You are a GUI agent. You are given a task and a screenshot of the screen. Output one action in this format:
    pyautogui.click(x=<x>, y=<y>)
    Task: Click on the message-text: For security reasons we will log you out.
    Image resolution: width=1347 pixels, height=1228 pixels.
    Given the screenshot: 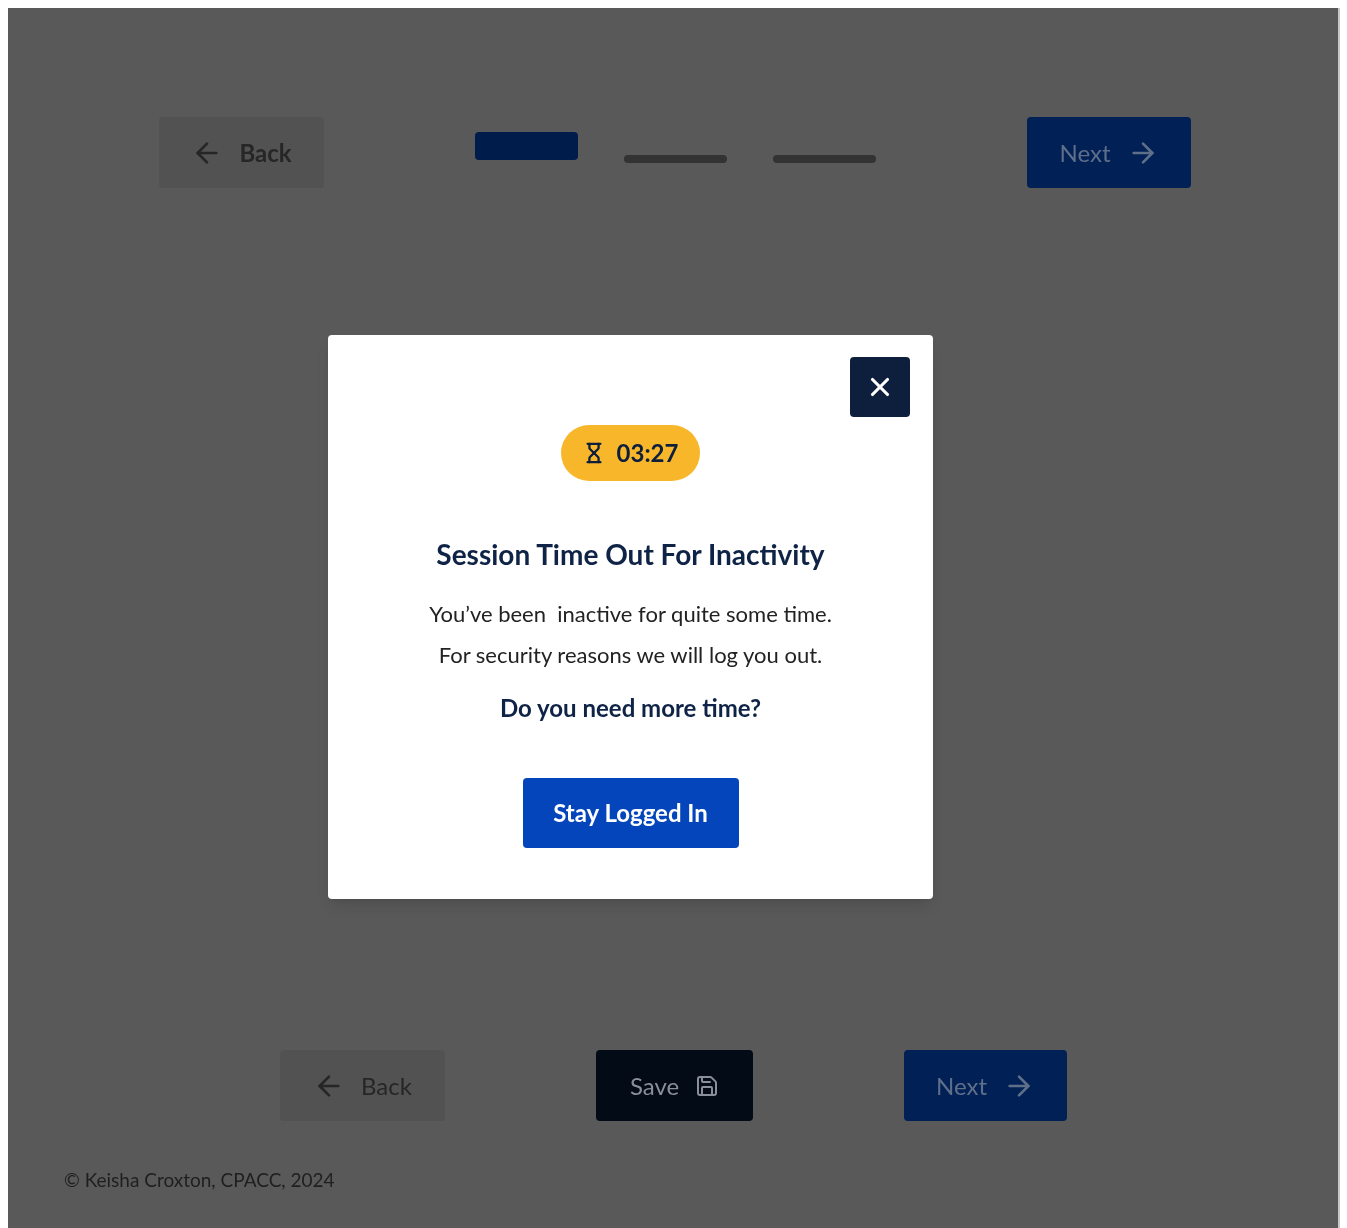 What is the action you would take?
    pyautogui.click(x=630, y=655)
    